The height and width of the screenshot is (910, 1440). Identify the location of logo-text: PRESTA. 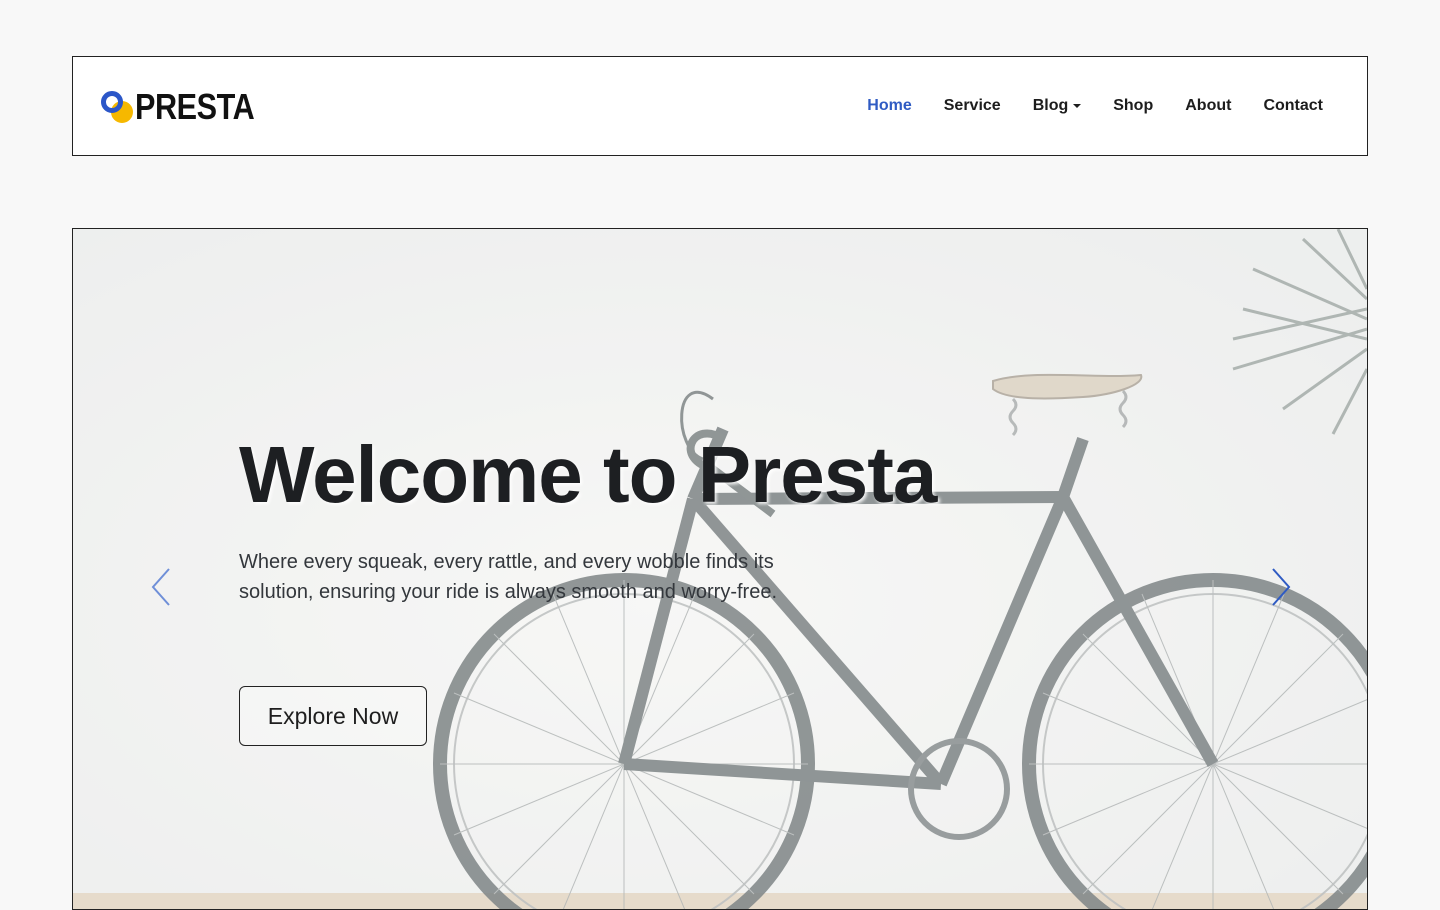
(195, 106).